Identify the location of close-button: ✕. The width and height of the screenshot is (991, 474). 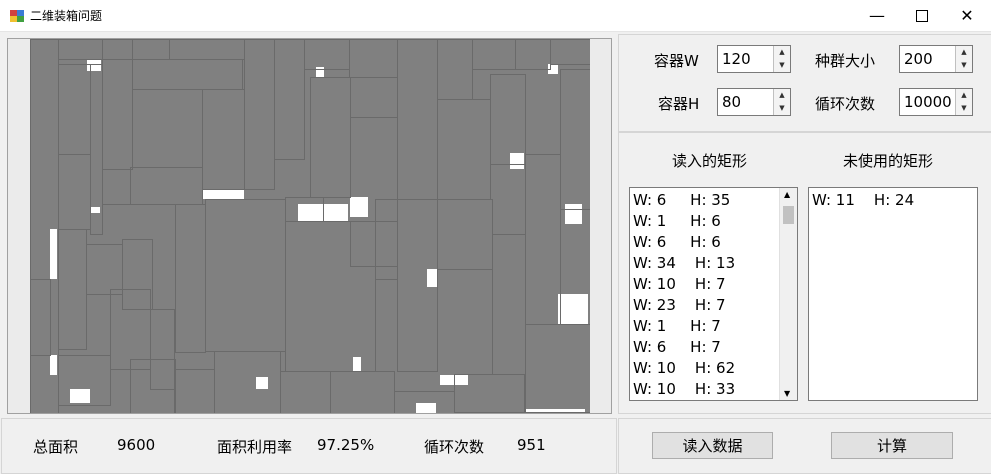
(967, 15).